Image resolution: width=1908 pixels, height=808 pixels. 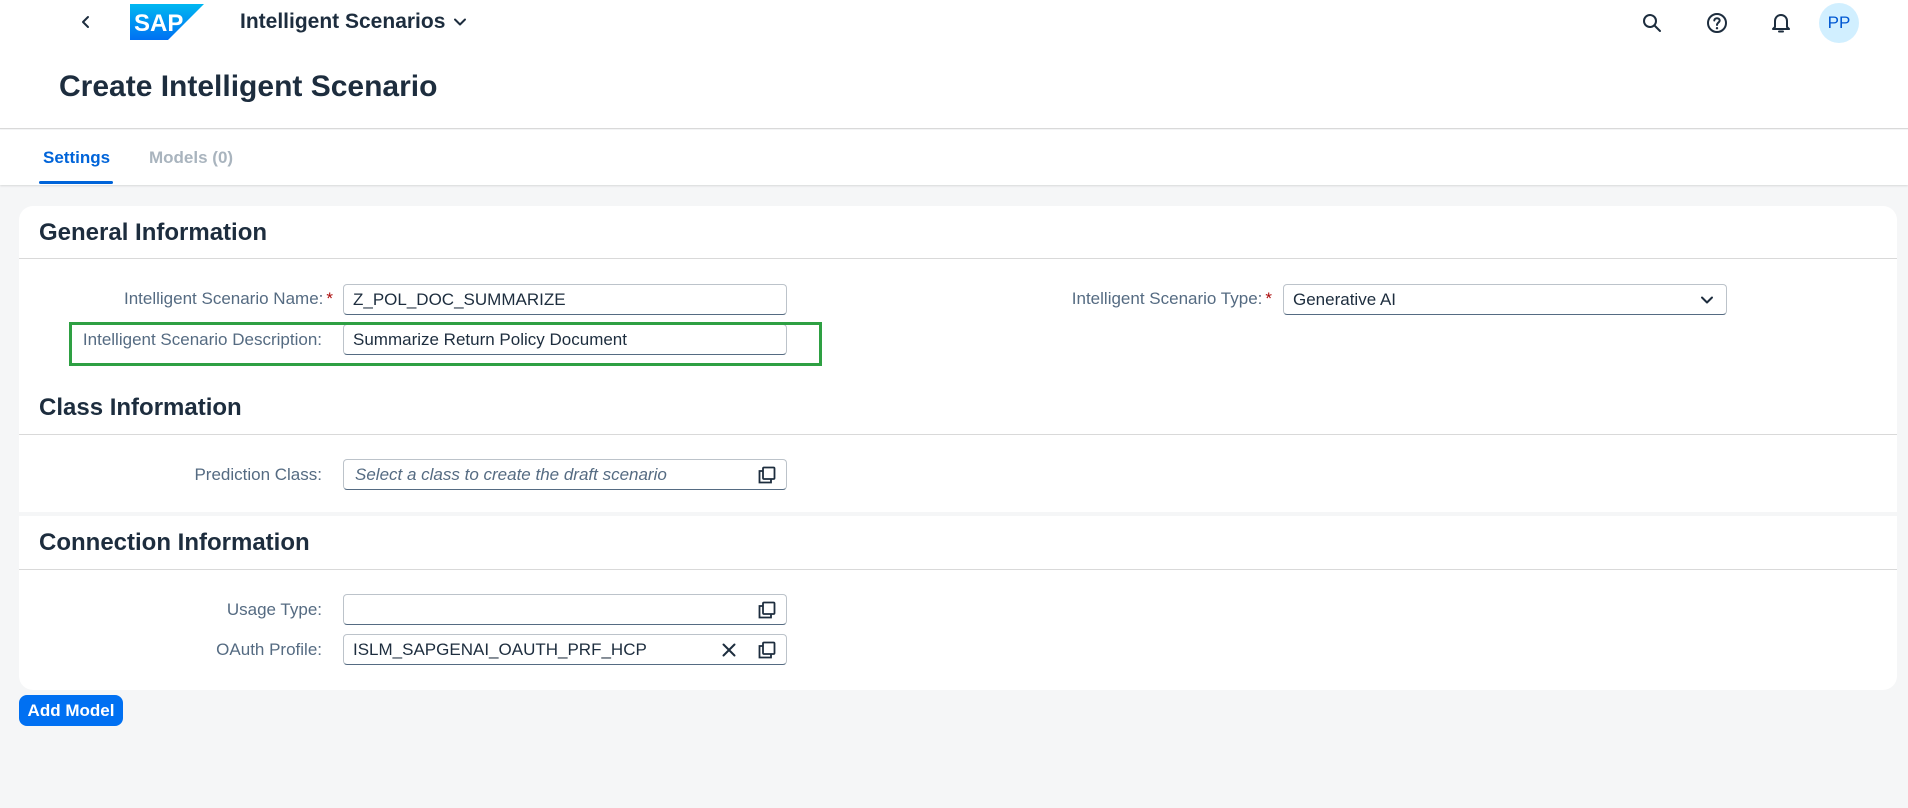 I want to click on app-title-menu: Intelligent Scenarios, so click(x=353, y=22).